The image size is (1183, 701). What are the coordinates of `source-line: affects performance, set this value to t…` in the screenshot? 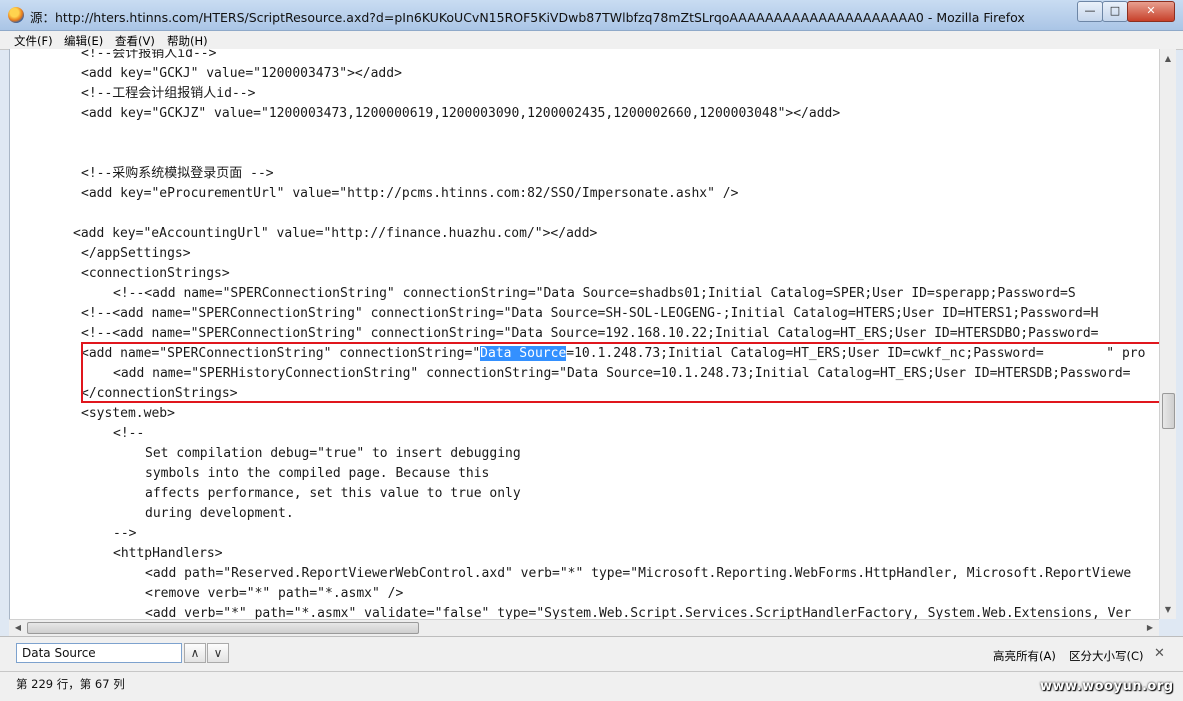 It's located at (333, 494).